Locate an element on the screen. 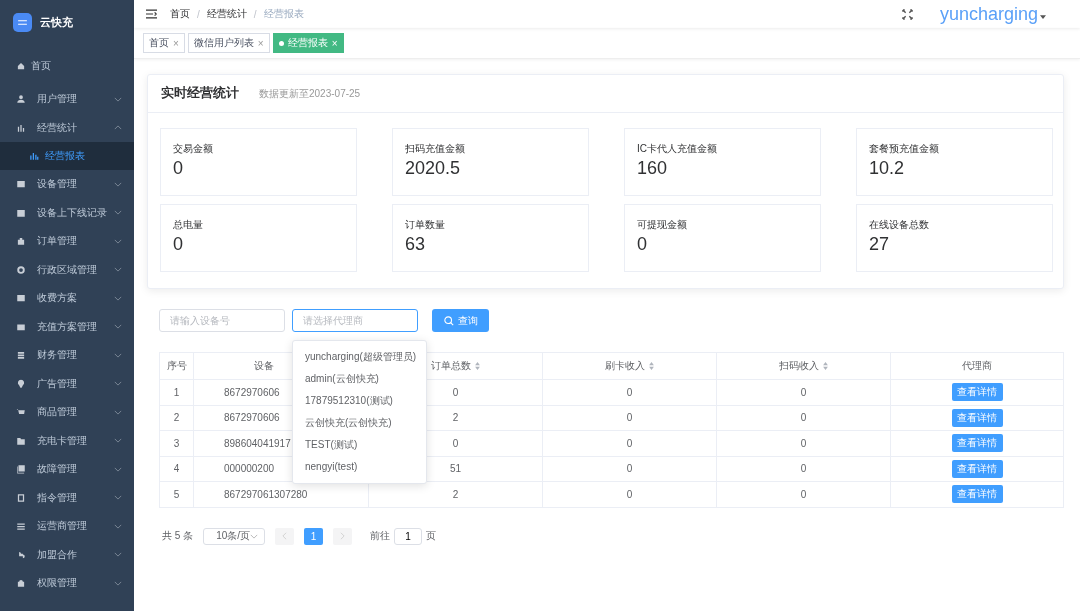 This screenshot has height=611, width=1080. column-header: 订单总数 is located at coordinates (451, 365).